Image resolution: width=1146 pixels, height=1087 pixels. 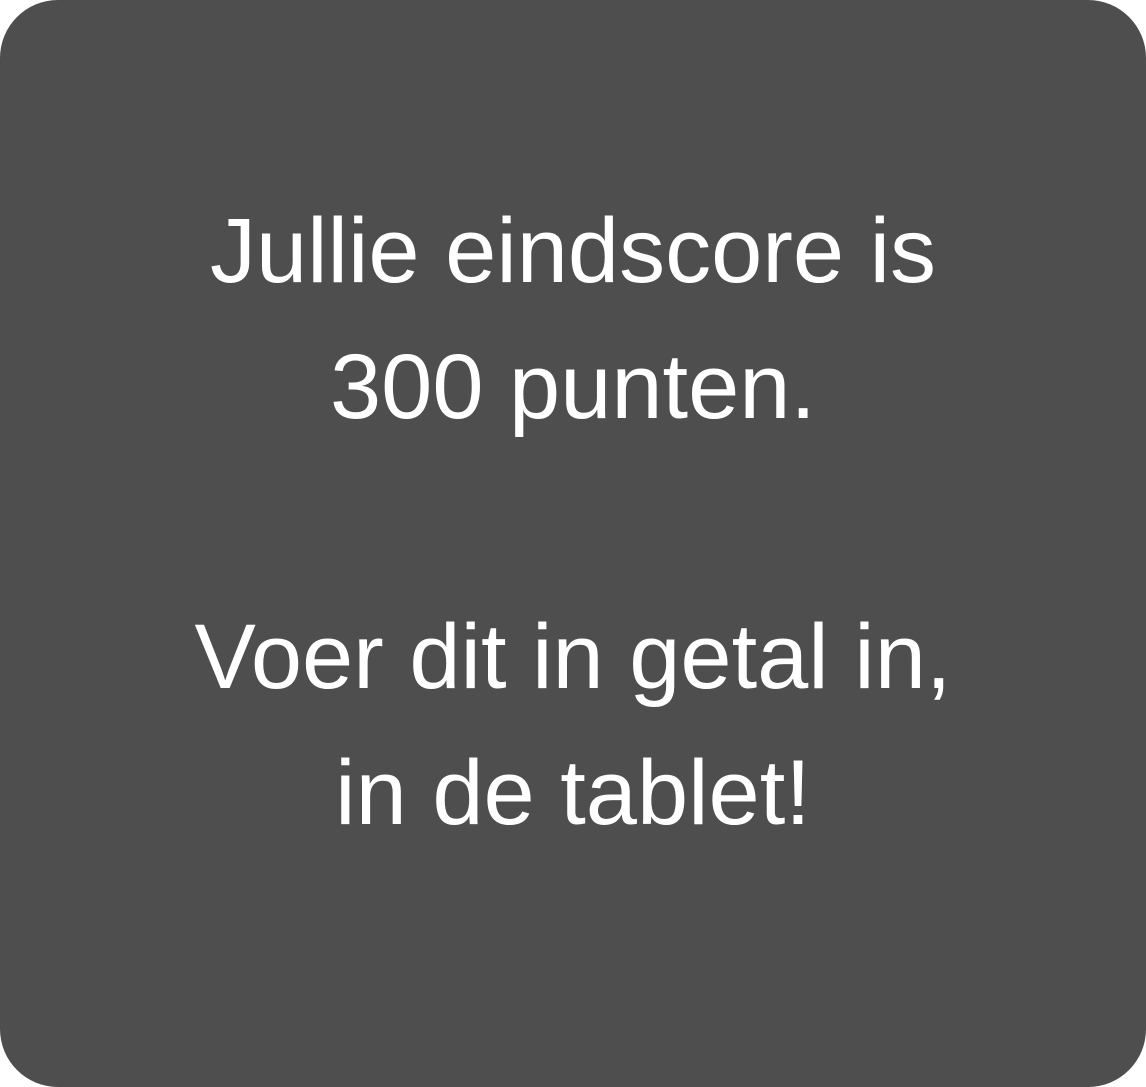 I want to click on score-line-1: Jullie eindscore is, so click(x=573, y=251).